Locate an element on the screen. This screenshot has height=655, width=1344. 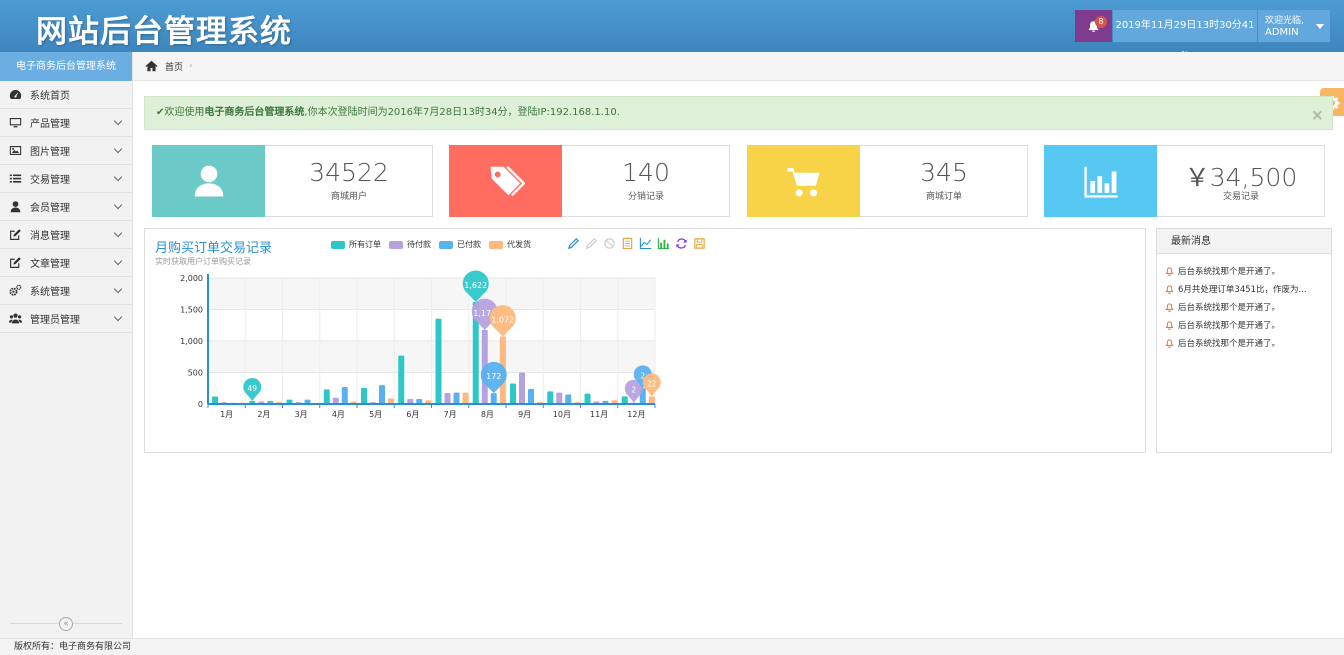
bell-outline-icon is located at coordinates (1169, 307).